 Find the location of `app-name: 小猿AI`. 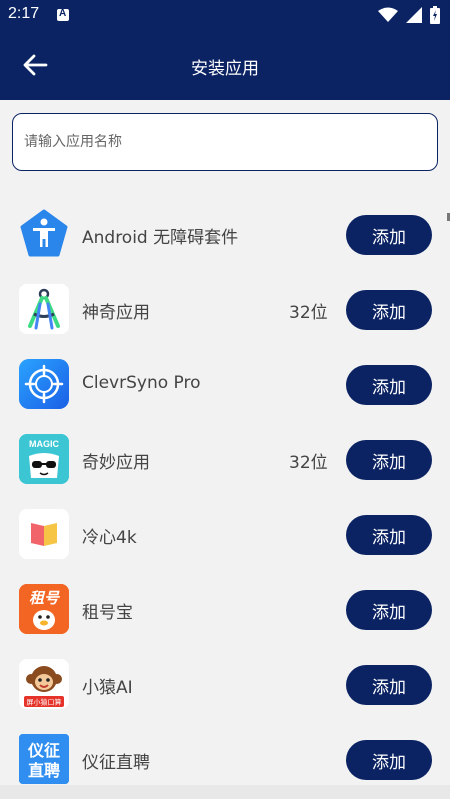

app-name: 小猿AI is located at coordinates (107, 688).